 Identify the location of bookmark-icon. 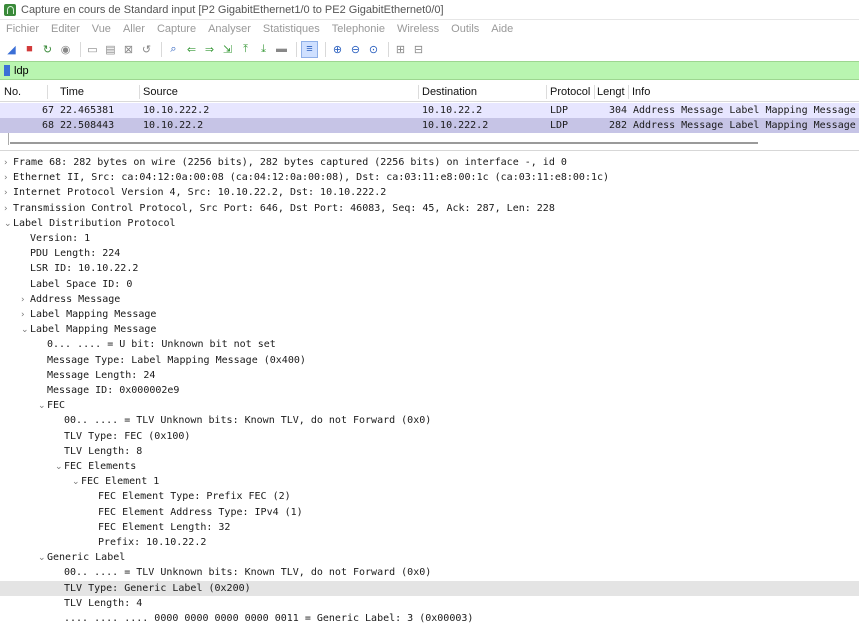
(7, 70).